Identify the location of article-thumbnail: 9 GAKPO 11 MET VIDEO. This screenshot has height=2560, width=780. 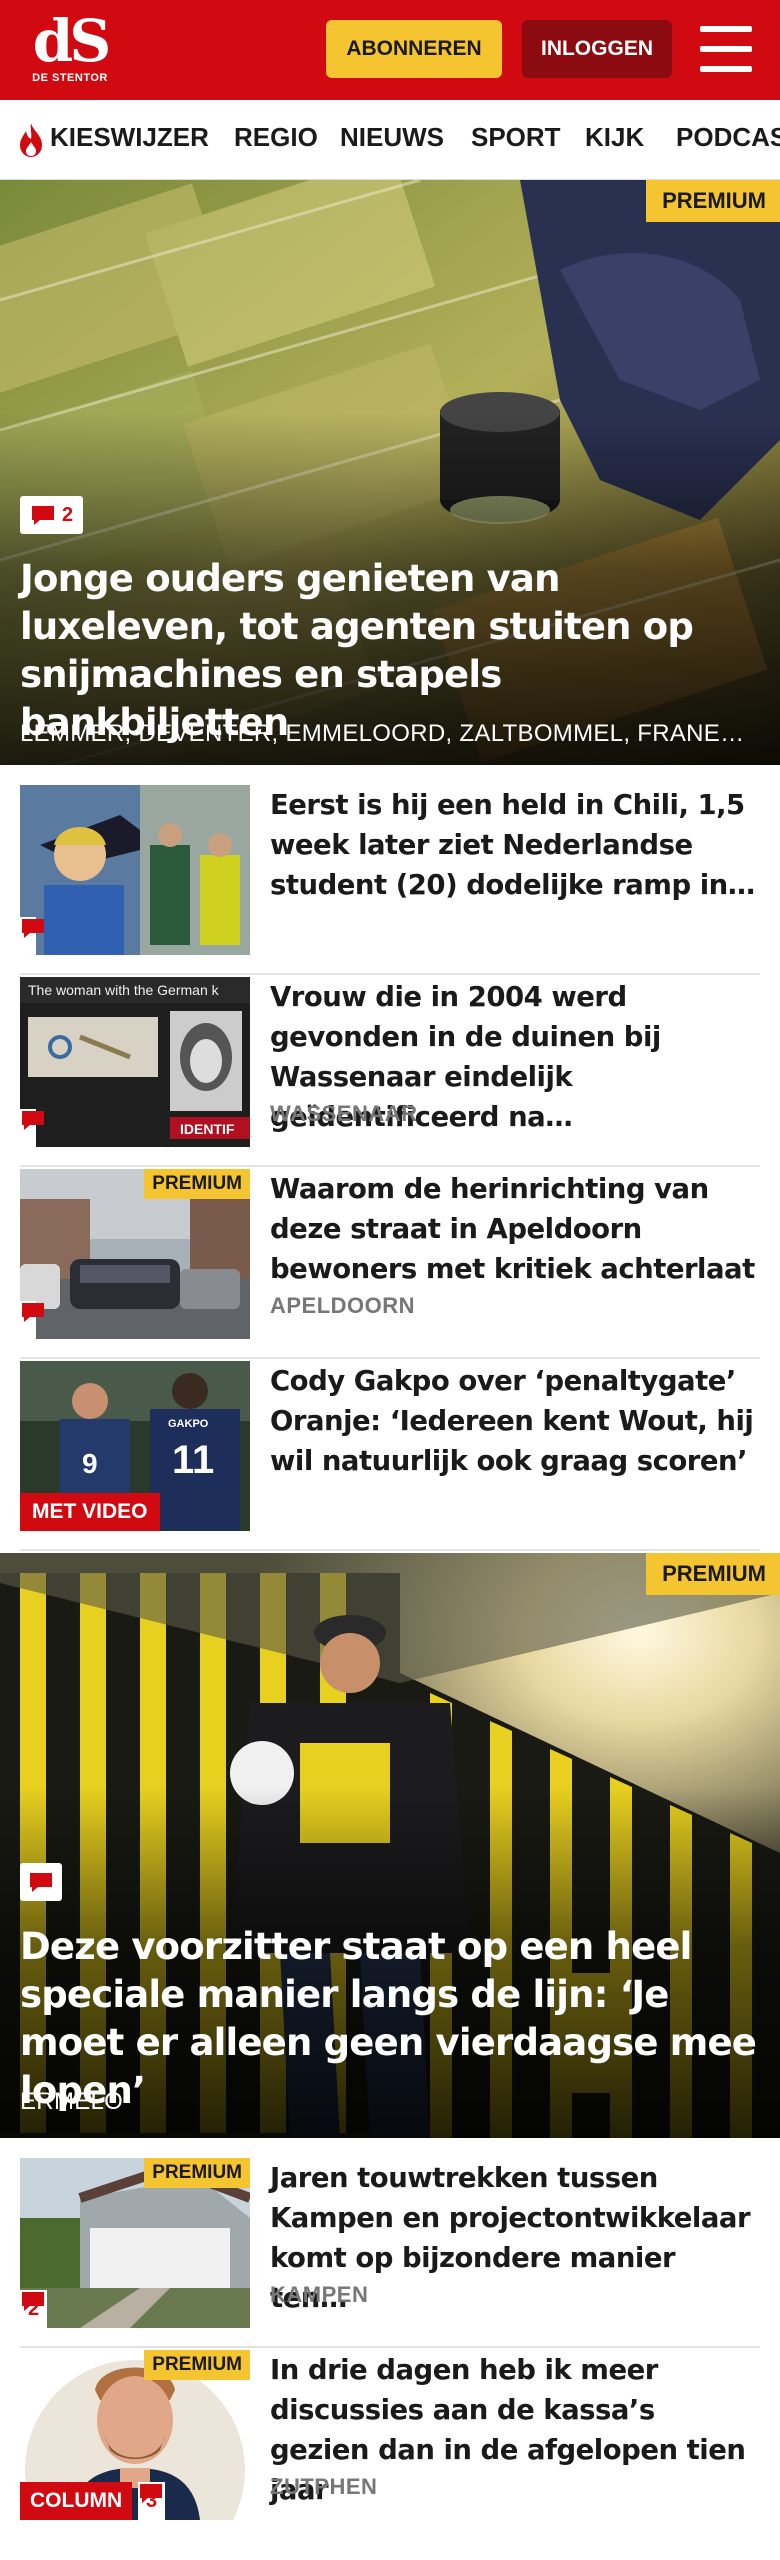
(135, 1446).